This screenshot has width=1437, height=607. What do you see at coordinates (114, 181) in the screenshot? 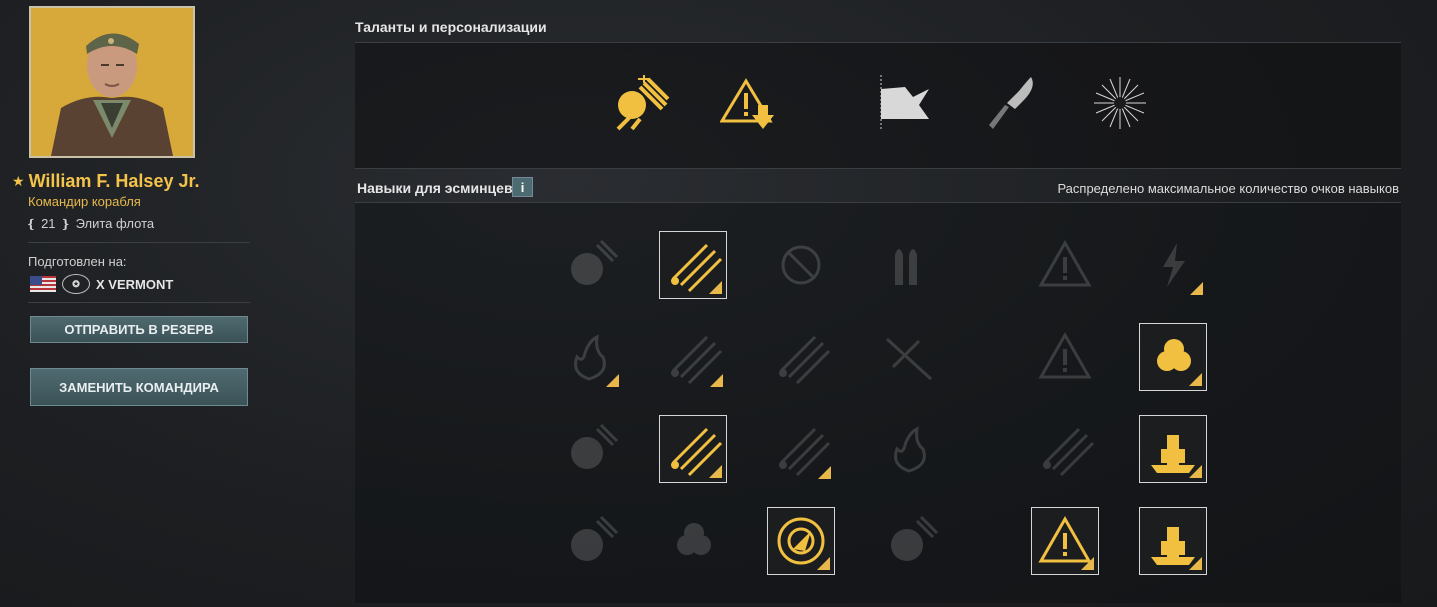
I see `commander-name: William F. Halsey Jr.` at bounding box center [114, 181].